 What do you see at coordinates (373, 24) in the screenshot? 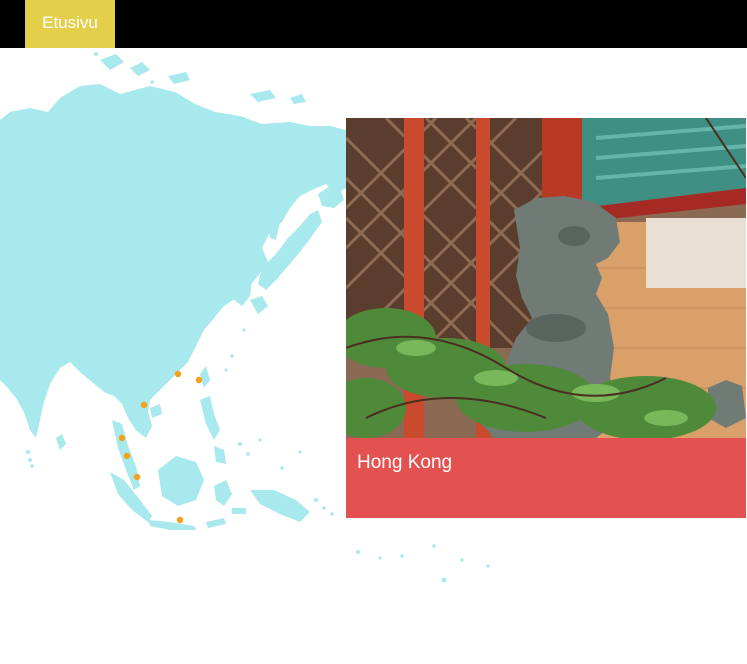
I see `top-navigation-bar: Etusivu` at bounding box center [373, 24].